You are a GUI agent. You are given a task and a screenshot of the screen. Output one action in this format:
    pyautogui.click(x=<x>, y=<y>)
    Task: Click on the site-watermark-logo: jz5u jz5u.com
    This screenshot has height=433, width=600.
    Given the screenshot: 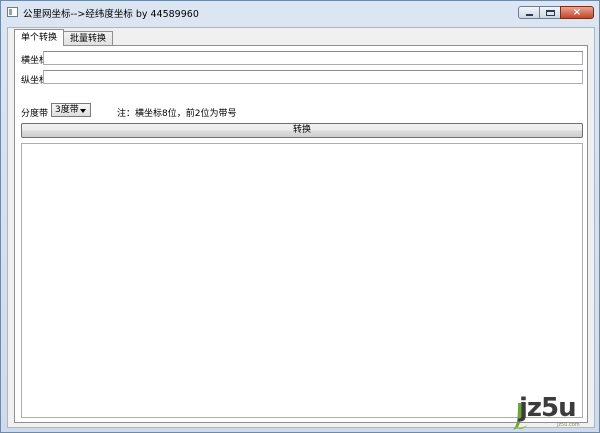 What is the action you would take?
    pyautogui.click(x=553, y=412)
    